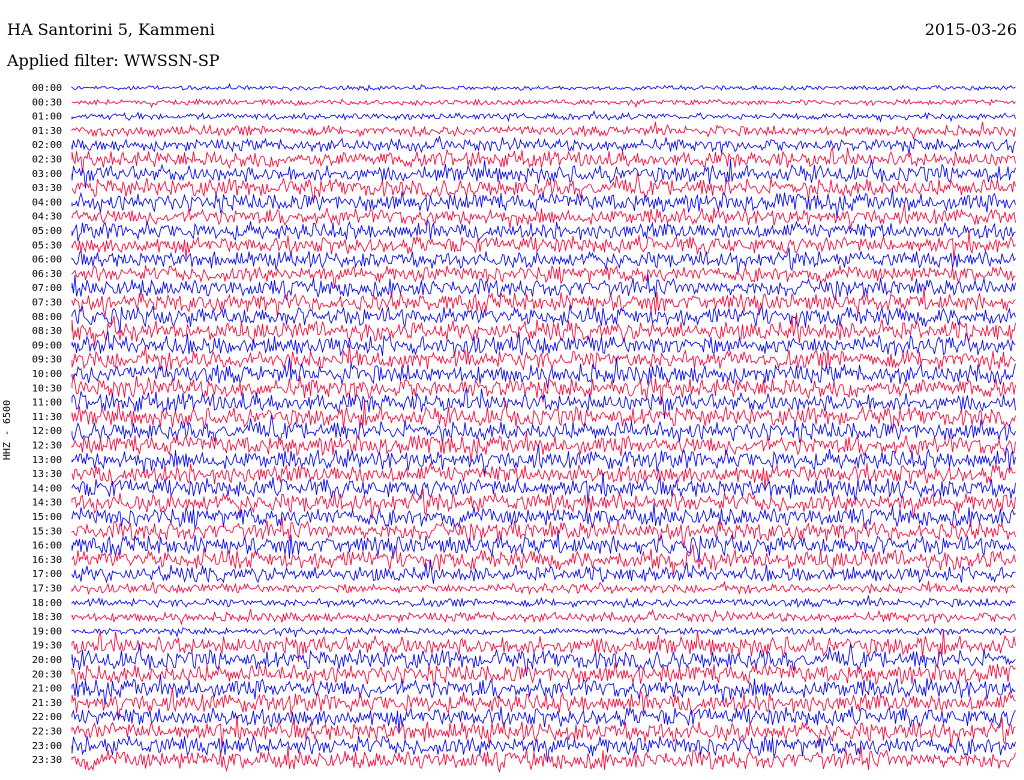 This screenshot has width=1024, height=780. Describe the element at coordinates (47, 417) in the screenshot. I see `row-time-label: 11:30` at that location.